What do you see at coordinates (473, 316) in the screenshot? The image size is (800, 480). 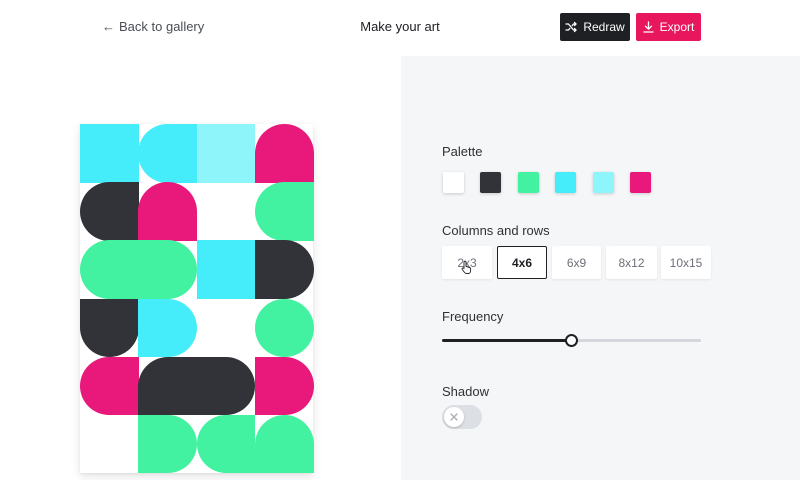 I see `frequency-label: Frequency` at bounding box center [473, 316].